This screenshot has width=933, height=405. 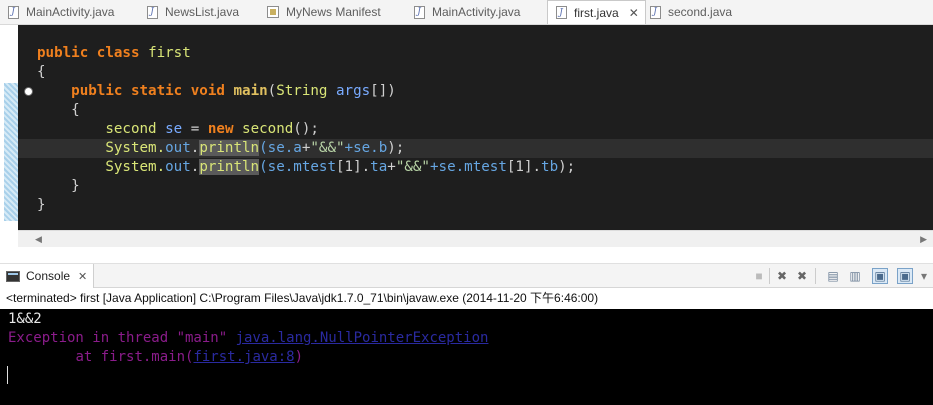 I want to click on stack-trace-end: ), so click(x=299, y=357).